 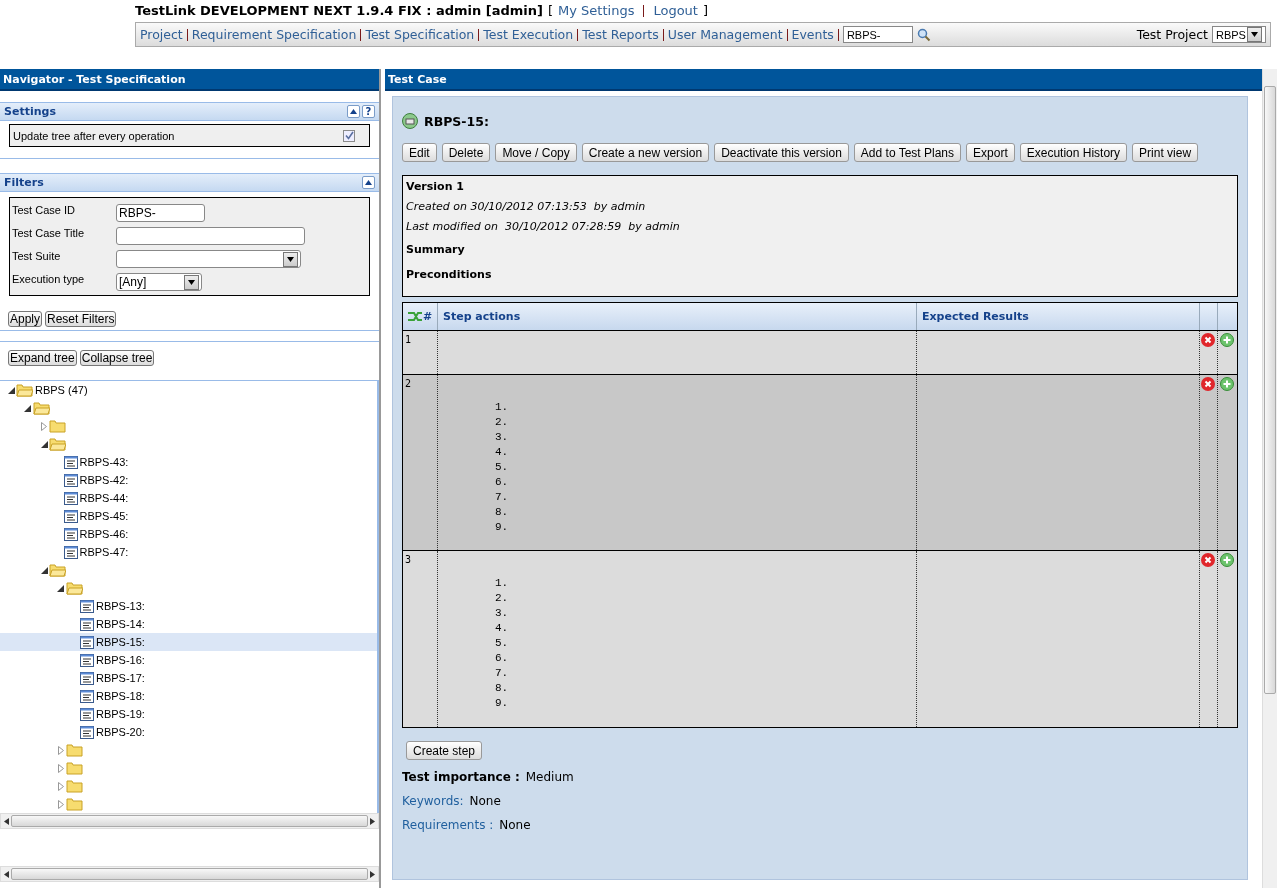 What do you see at coordinates (274, 34) in the screenshot?
I see `menu-link: Requirement Specification` at bounding box center [274, 34].